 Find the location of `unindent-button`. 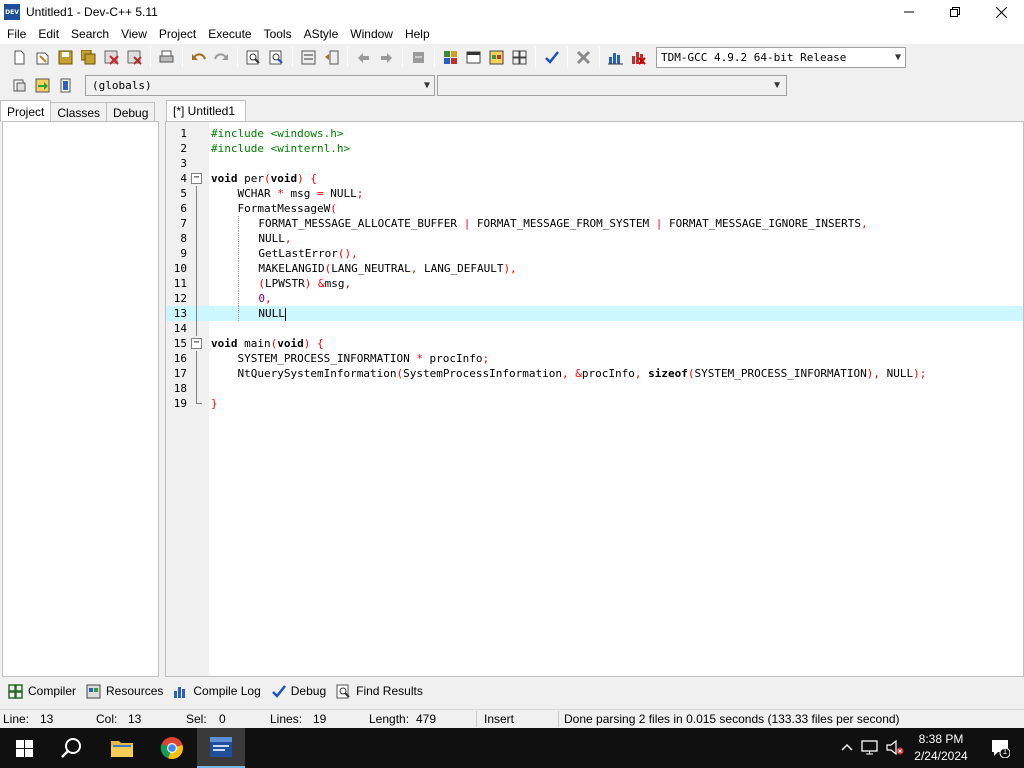

unindent-button is located at coordinates (331, 57).